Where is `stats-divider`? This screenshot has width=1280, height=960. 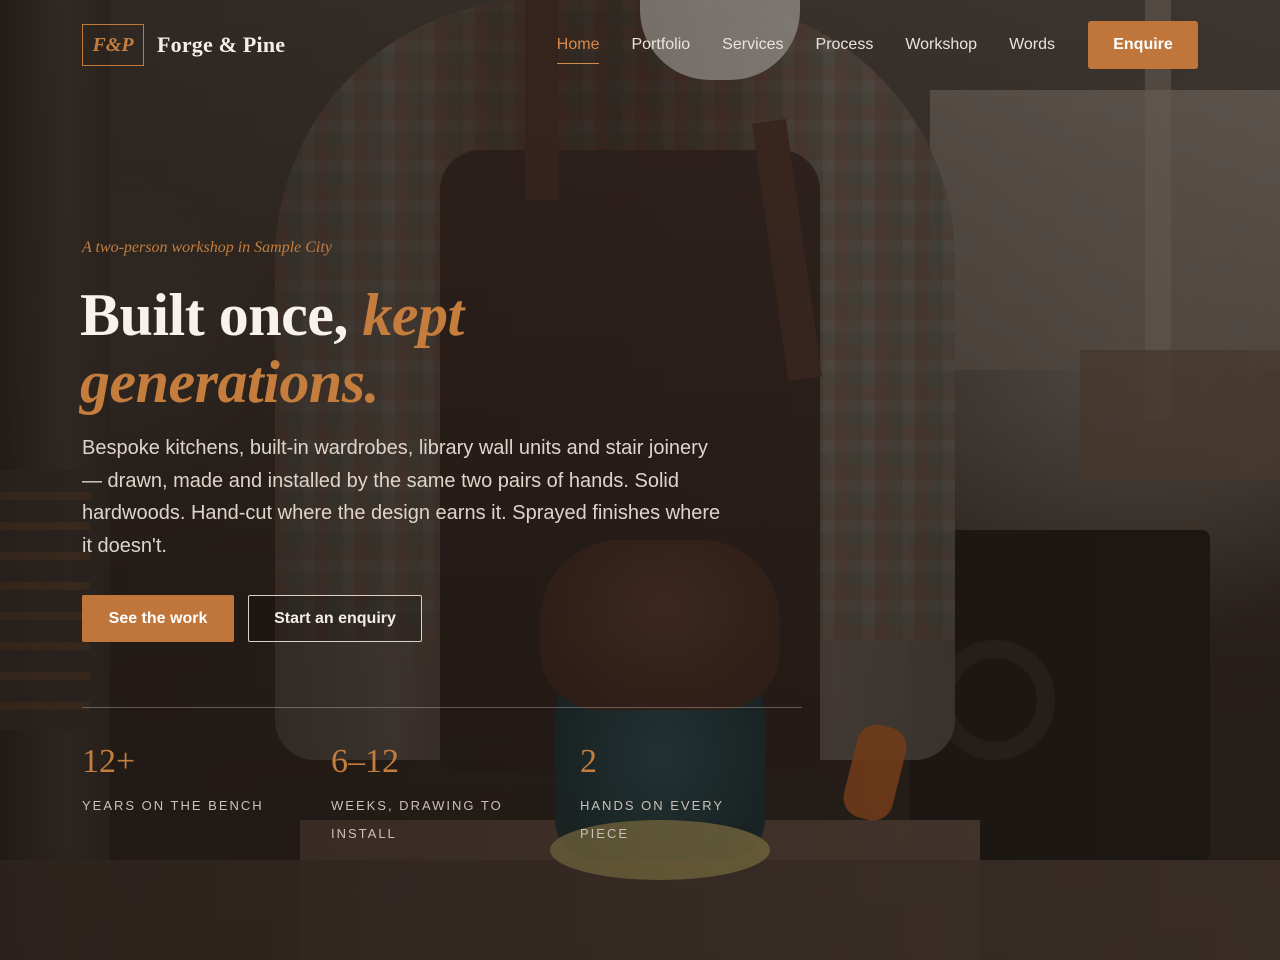
stats-divider is located at coordinates (442, 707).